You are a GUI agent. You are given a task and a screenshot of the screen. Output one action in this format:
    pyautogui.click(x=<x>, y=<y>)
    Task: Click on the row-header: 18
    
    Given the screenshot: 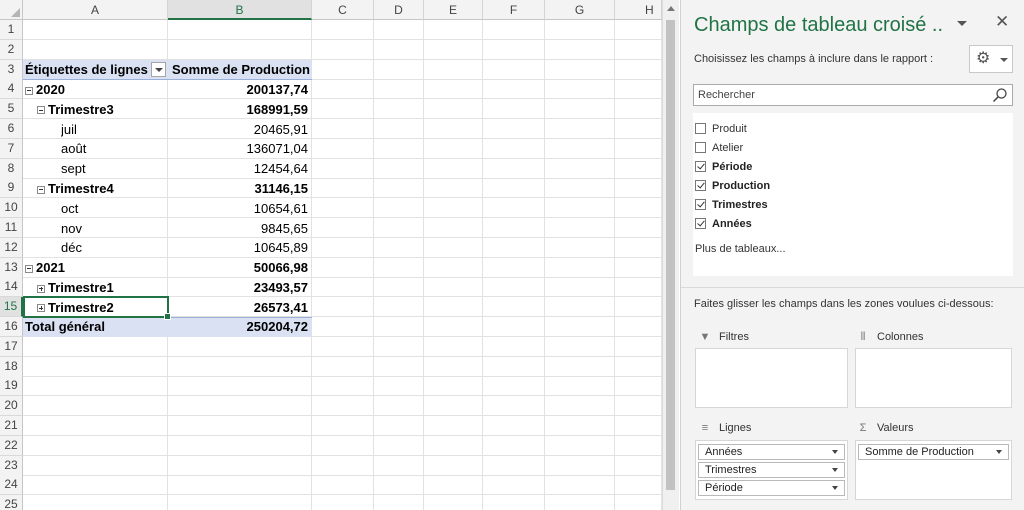 What is the action you would take?
    pyautogui.click(x=11, y=366)
    